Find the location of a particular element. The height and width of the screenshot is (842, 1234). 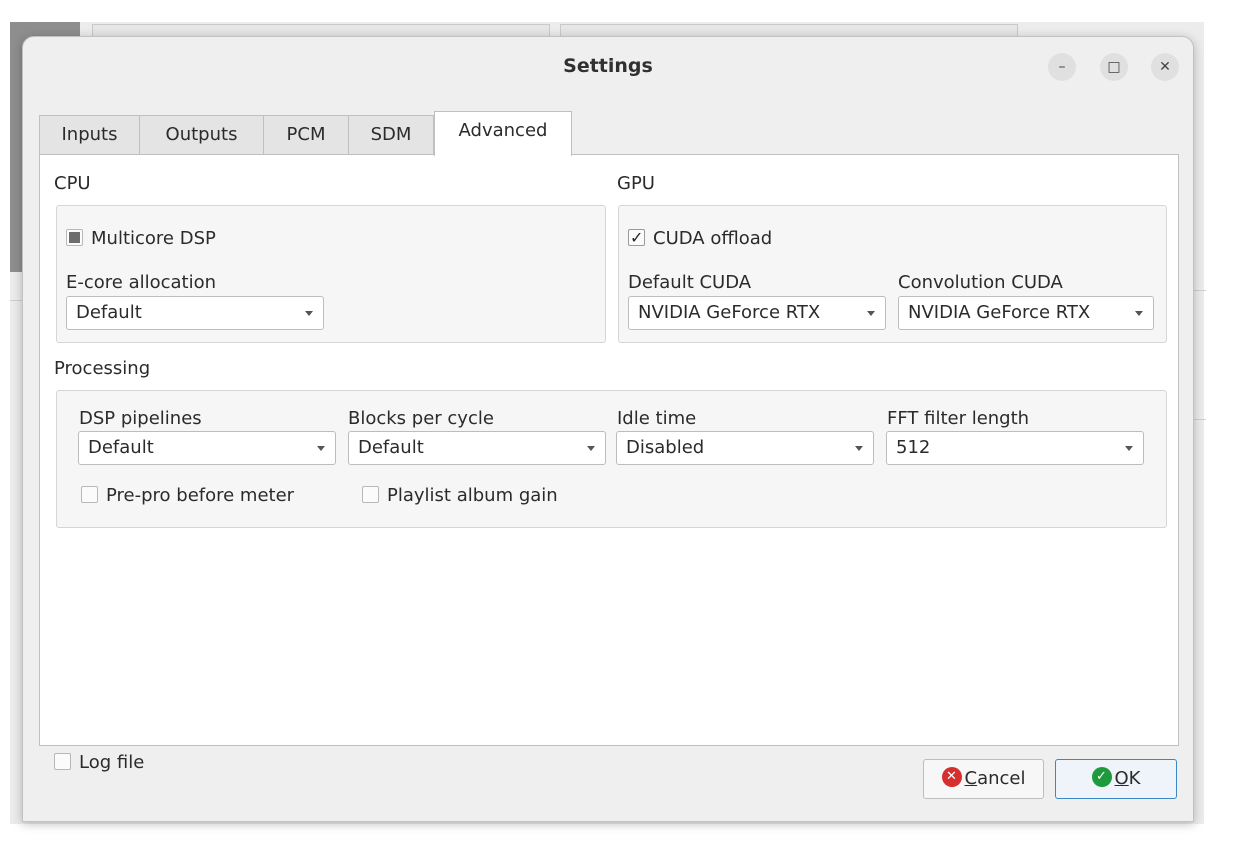

close-icon: ✕ is located at coordinates (1165, 67).